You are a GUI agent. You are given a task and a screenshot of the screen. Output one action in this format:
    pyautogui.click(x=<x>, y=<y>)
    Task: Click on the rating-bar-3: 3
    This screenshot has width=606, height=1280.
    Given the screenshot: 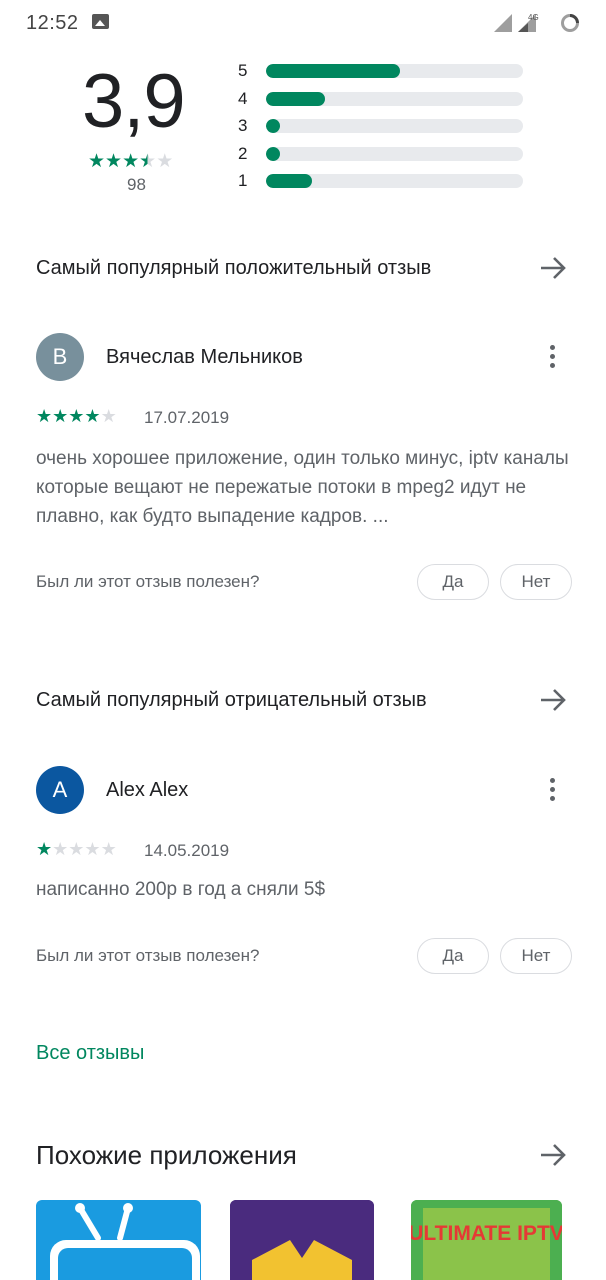 What is the action you would take?
    pyautogui.click(x=383, y=126)
    